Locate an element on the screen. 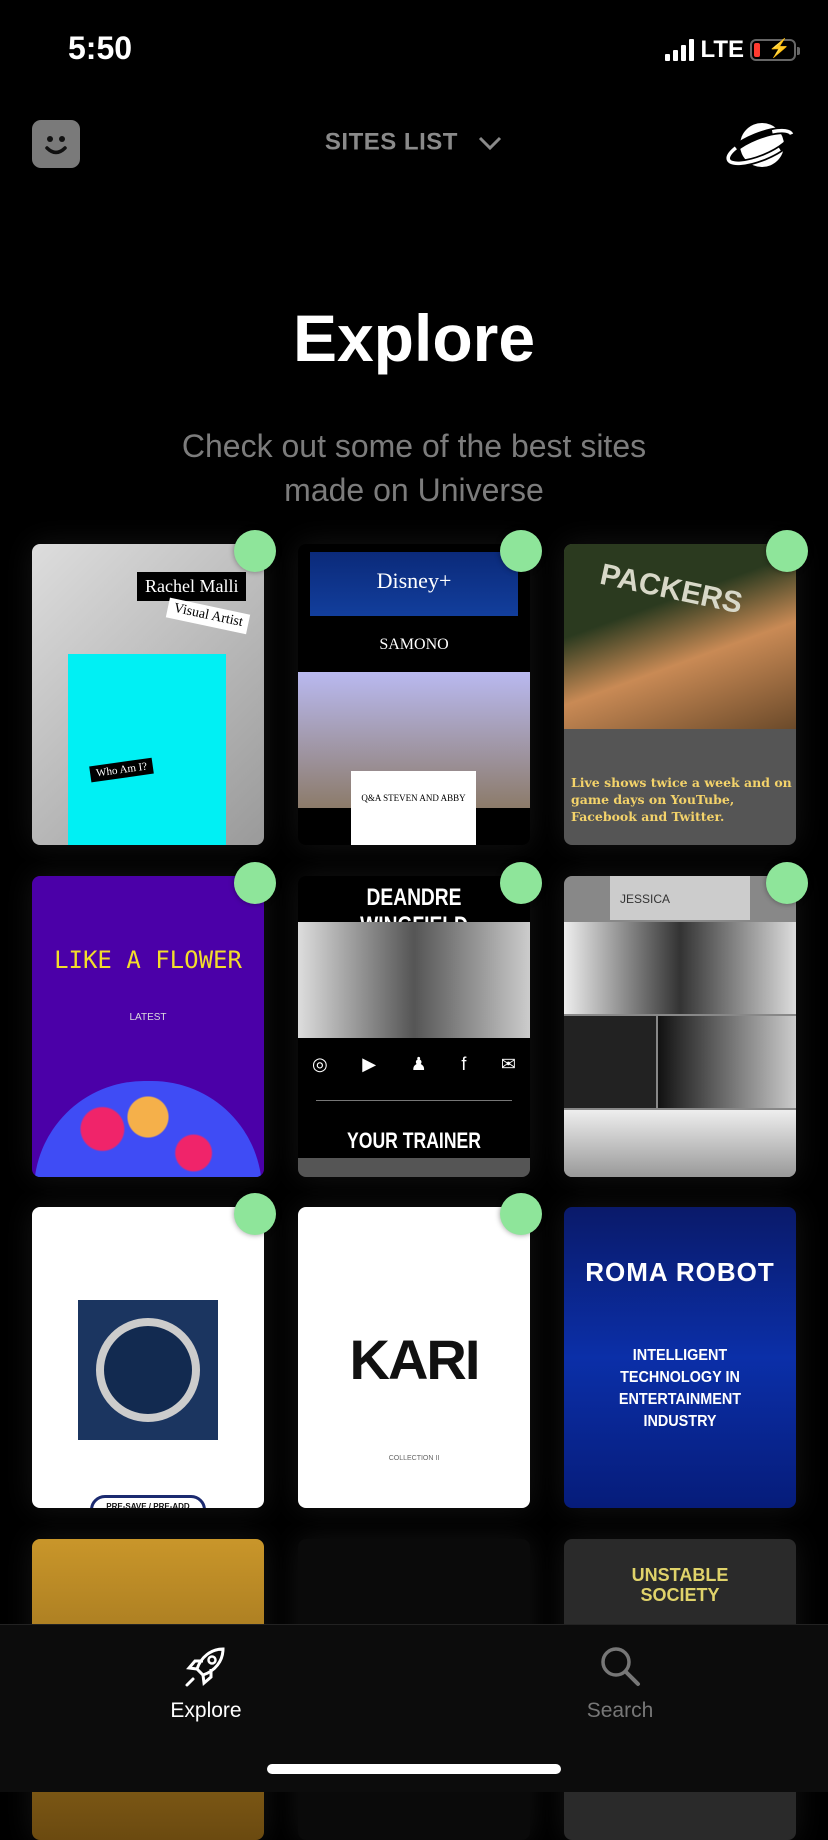 Image resolution: width=828 pixels, height=1840 pixels. search-icon is located at coordinates (620, 1666).